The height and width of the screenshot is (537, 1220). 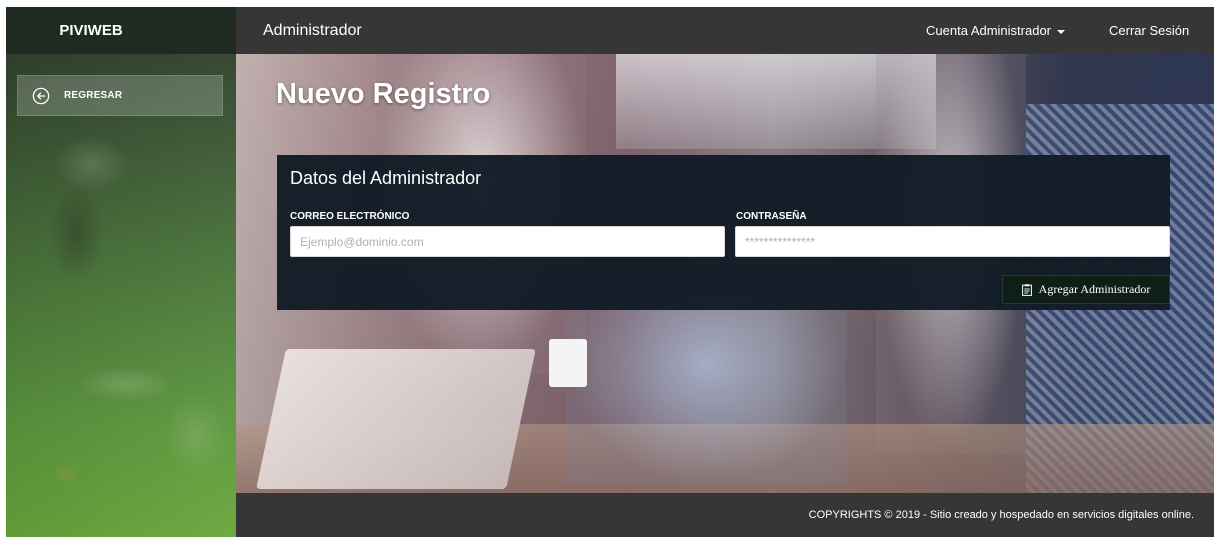 What do you see at coordinates (386, 178) in the screenshot?
I see `card-title: Datos del Administrador` at bounding box center [386, 178].